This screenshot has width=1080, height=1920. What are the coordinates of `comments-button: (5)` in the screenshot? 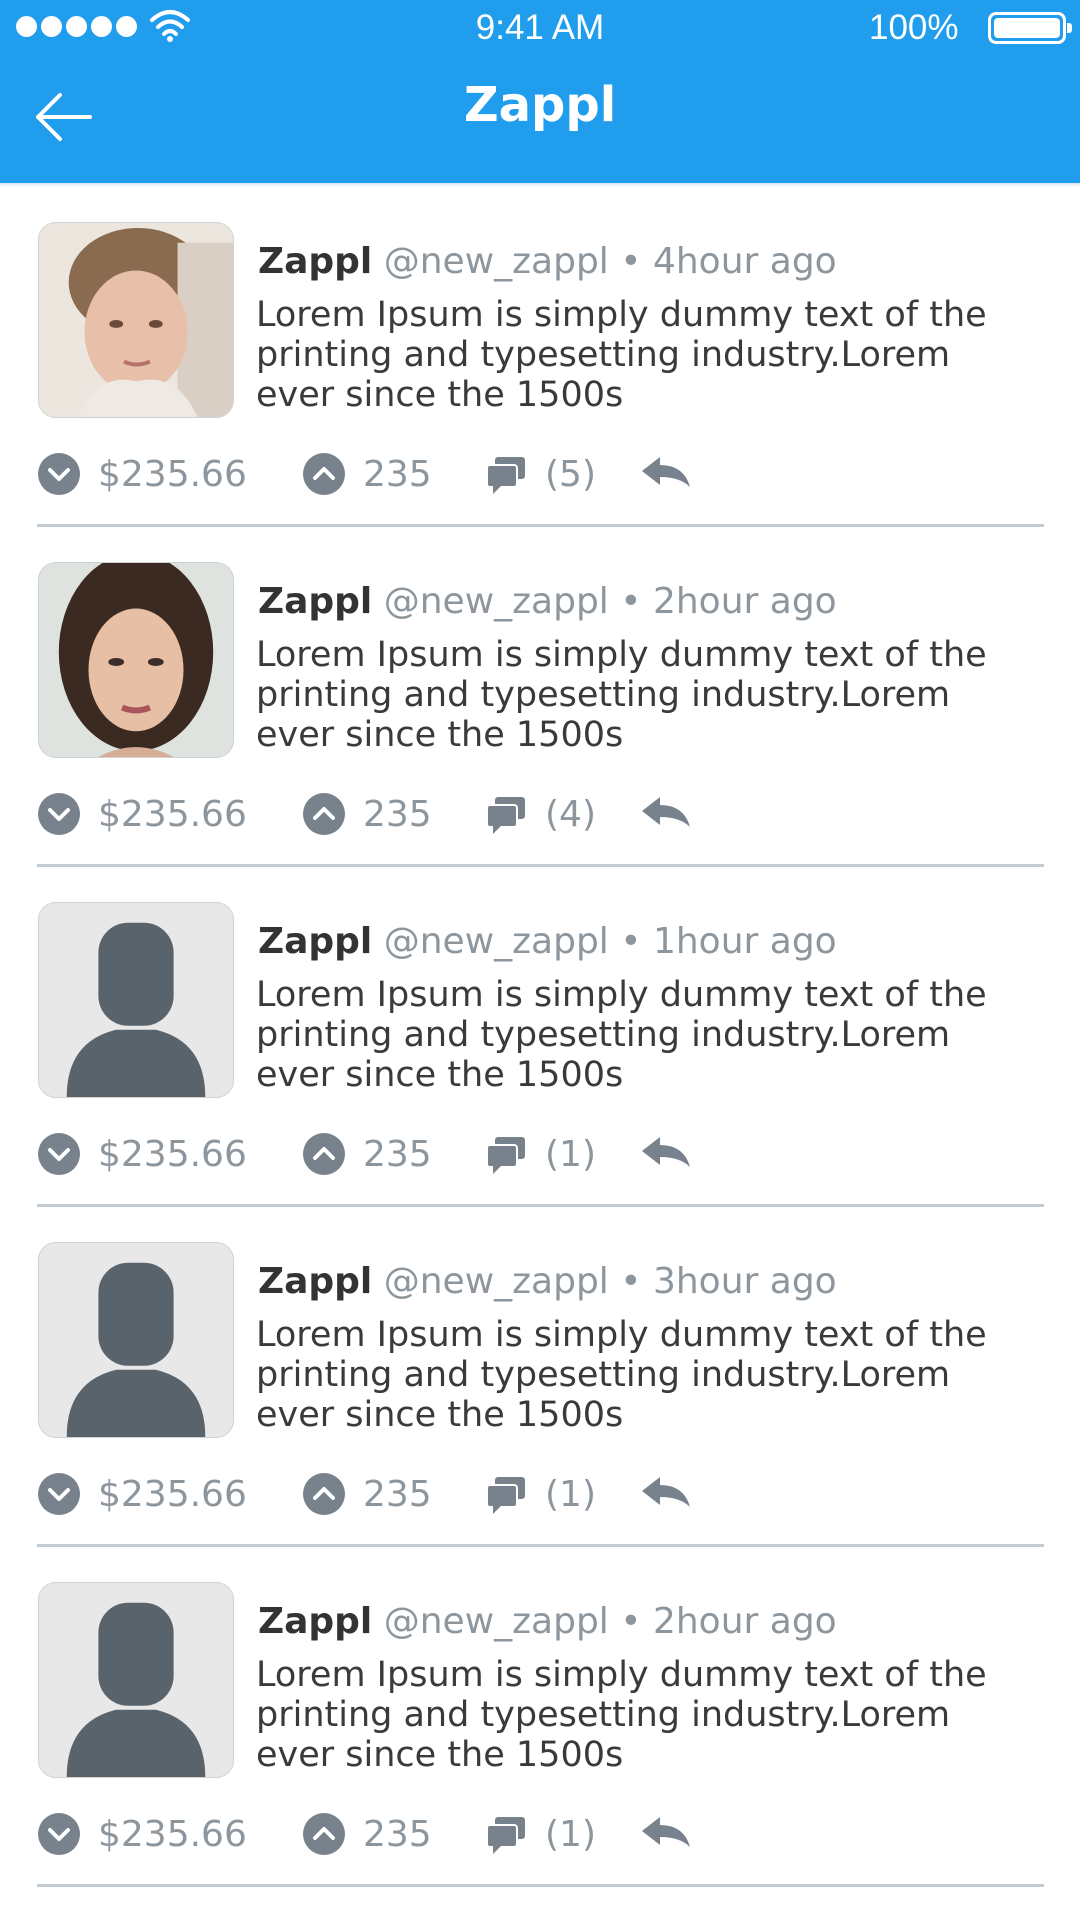 It's located at (540, 474).